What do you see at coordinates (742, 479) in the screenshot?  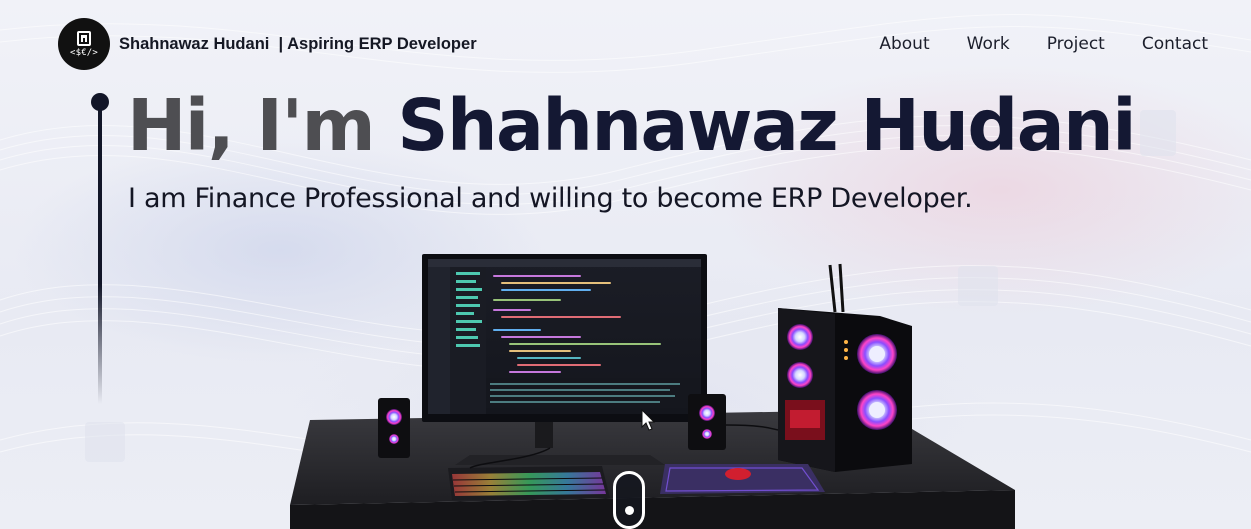 I see `mousepad` at bounding box center [742, 479].